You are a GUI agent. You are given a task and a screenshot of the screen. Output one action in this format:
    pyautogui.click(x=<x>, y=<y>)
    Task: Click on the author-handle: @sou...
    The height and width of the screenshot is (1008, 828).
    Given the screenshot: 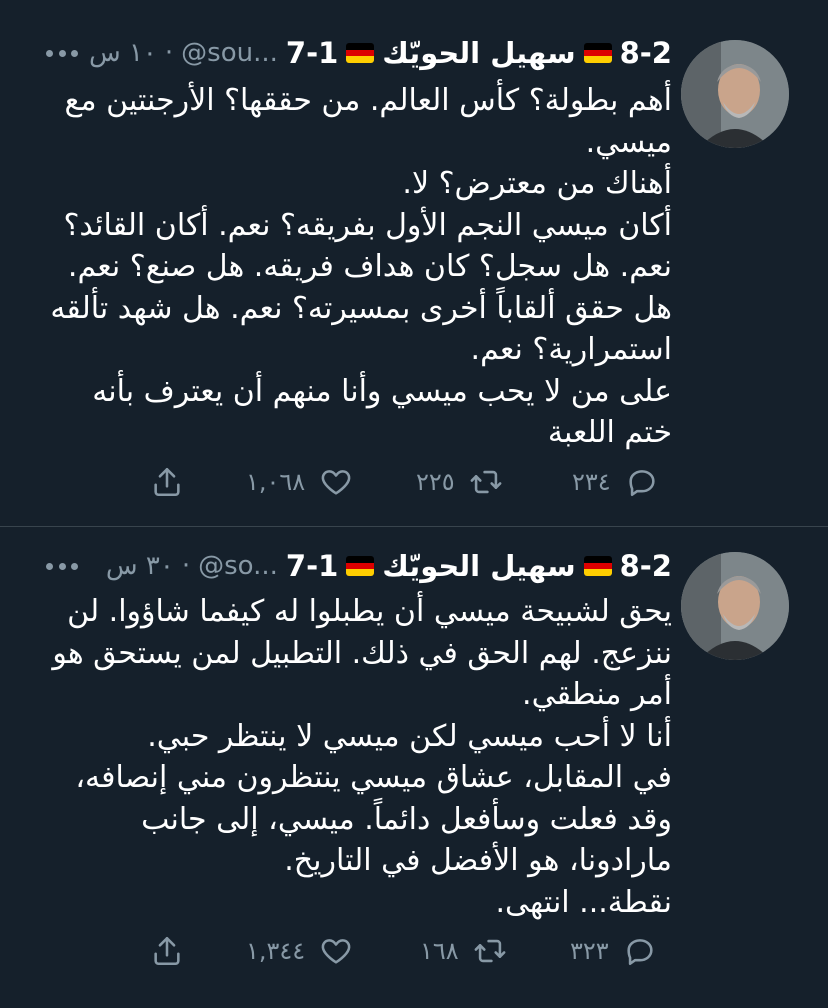 What is the action you would take?
    pyautogui.click(x=229, y=53)
    